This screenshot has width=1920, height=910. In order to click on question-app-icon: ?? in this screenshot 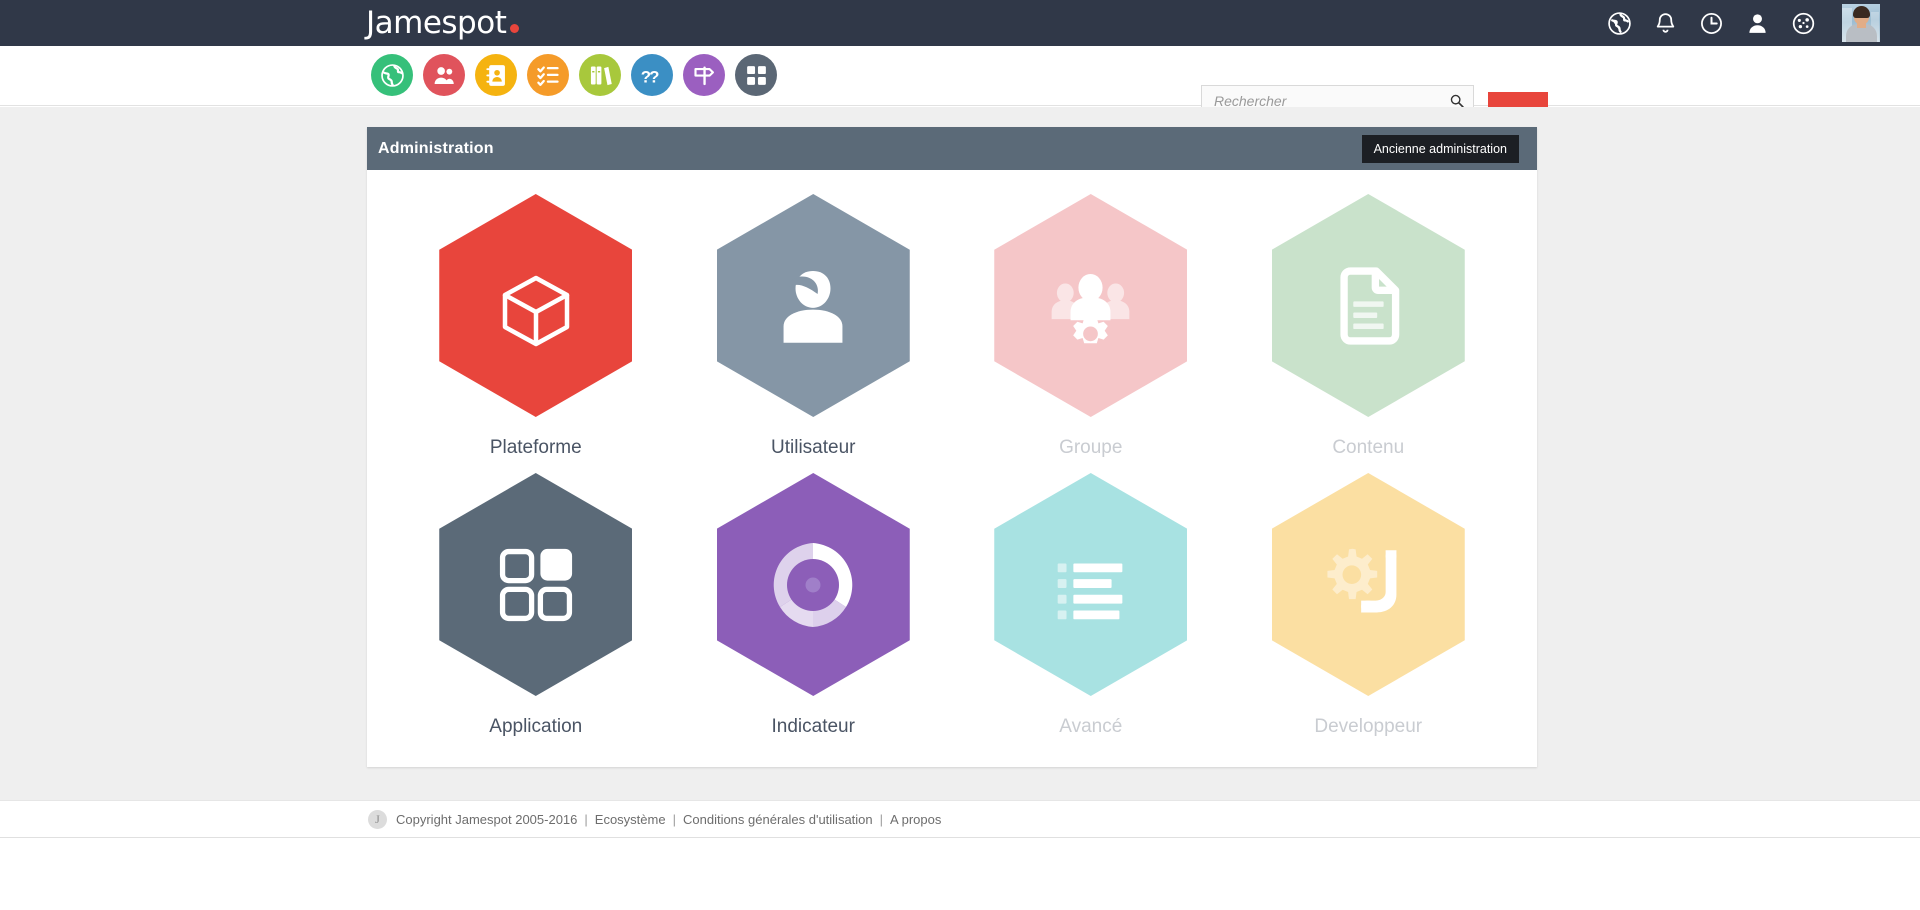, I will do `click(652, 75)`.